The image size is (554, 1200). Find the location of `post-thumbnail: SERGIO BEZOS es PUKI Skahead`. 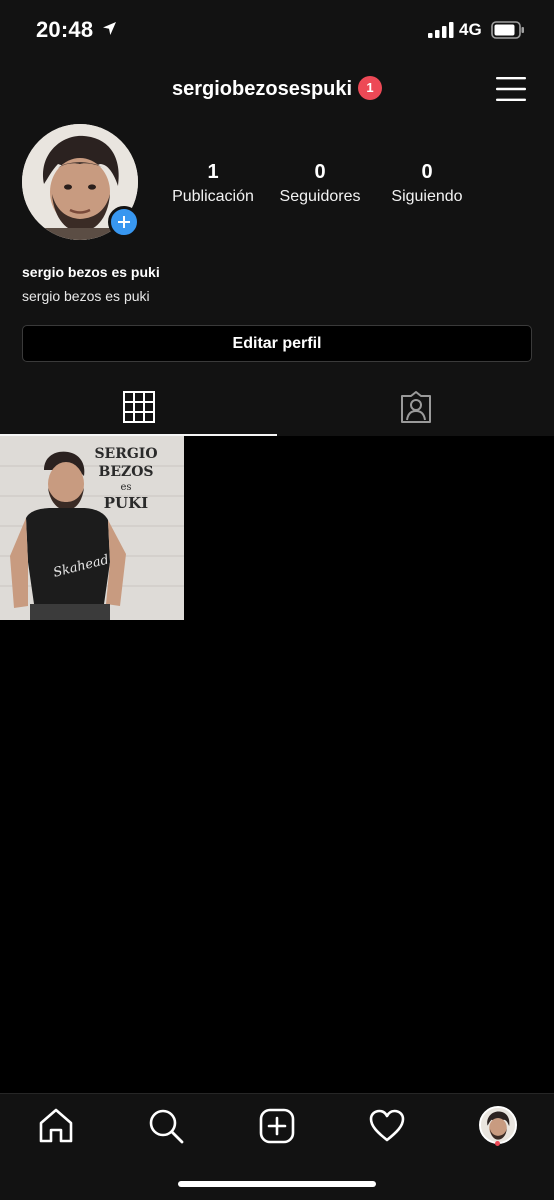

post-thumbnail: SERGIO BEZOS es PUKI Skahead is located at coordinates (92, 528).